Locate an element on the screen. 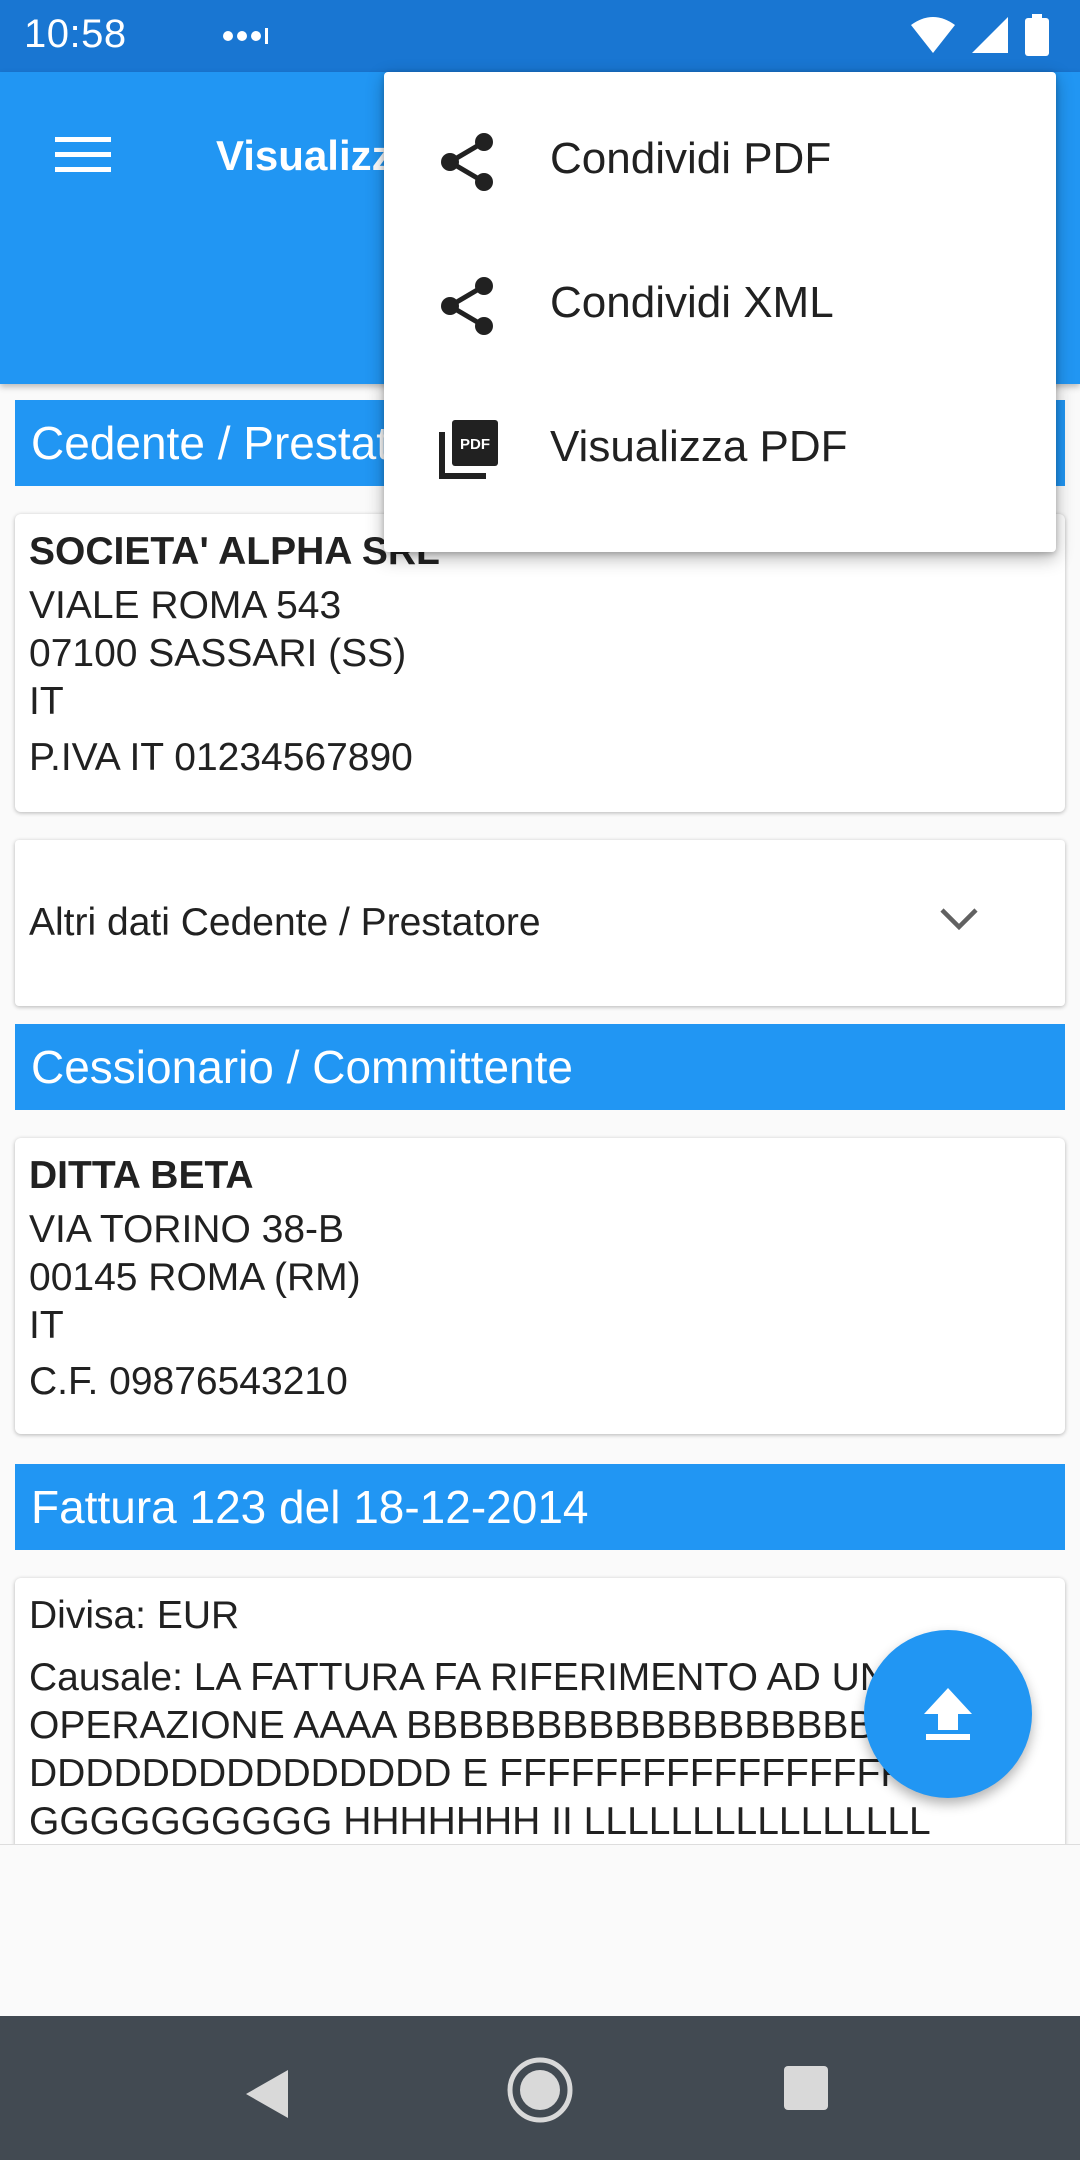 The image size is (1080, 2160). seller-more-data-expander: Altri dati Cedente / Prestatore is located at coordinates (540, 923).